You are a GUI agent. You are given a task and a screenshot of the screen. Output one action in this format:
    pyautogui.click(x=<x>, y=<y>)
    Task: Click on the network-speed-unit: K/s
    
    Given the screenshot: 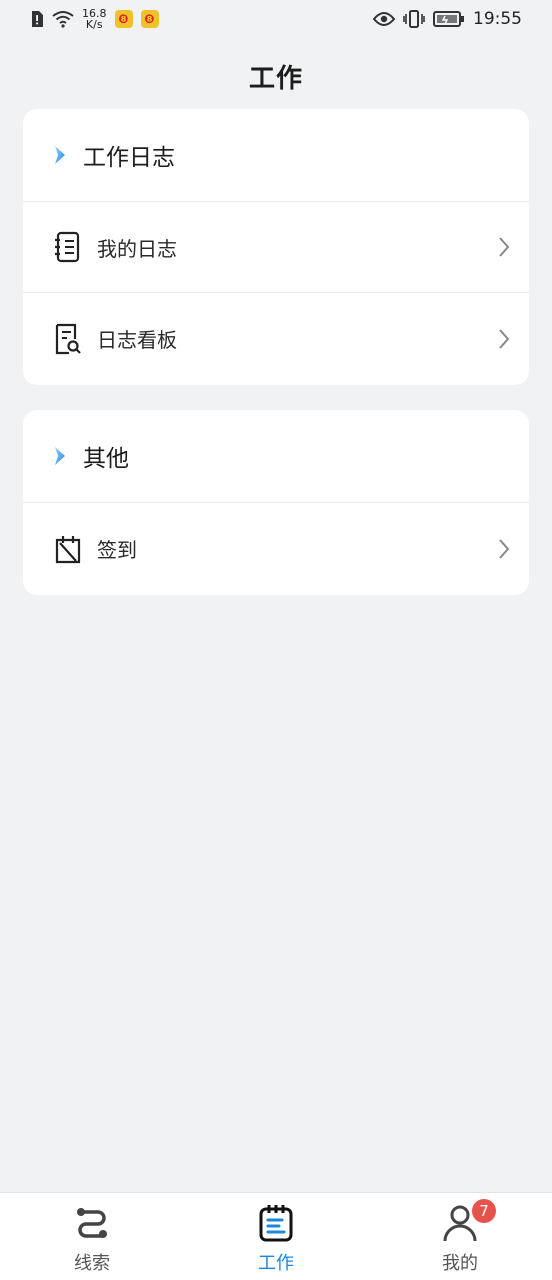 What is the action you would take?
    pyautogui.click(x=94, y=24)
    